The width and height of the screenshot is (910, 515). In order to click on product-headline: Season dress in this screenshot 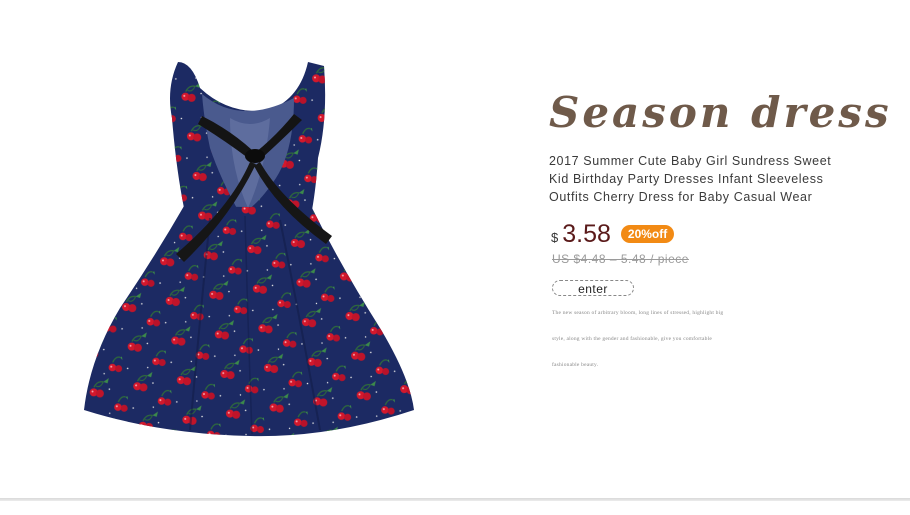, I will do `click(720, 112)`.